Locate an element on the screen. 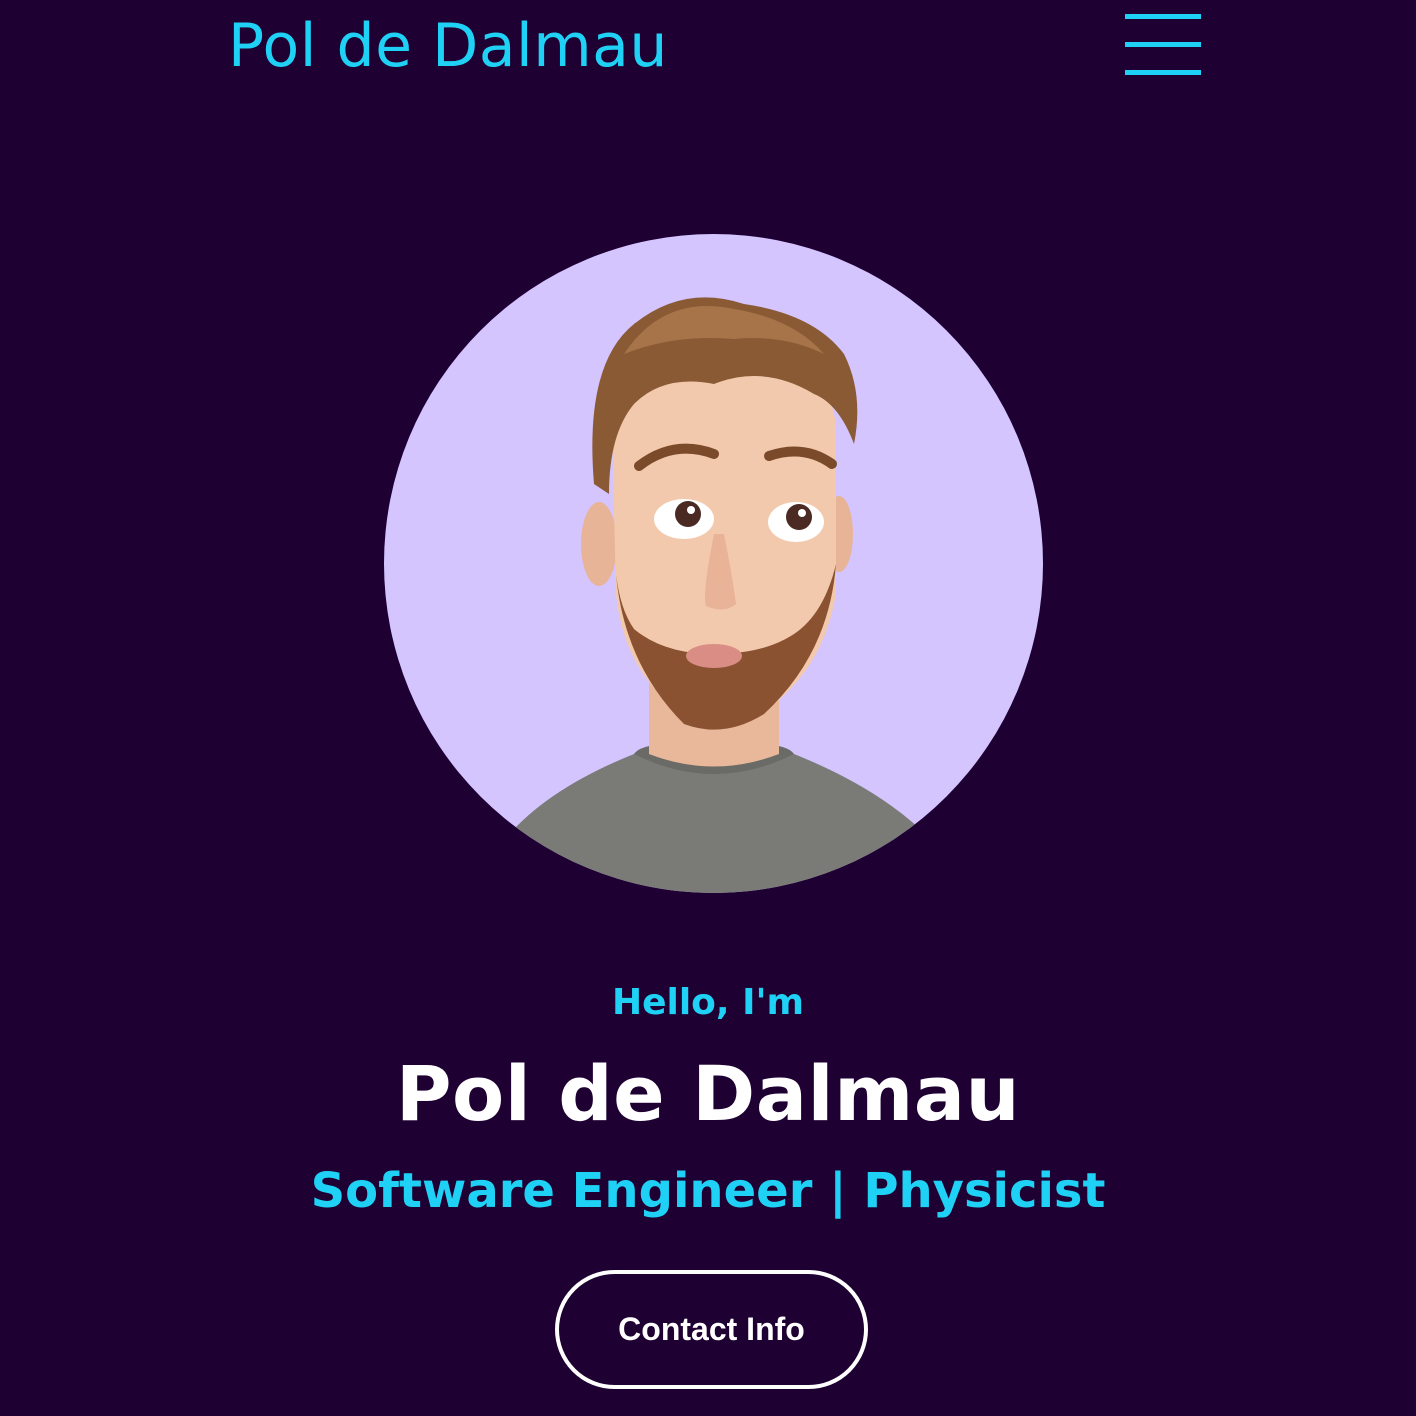  site-logo-link: Pol de Dalmau is located at coordinates (448, 46).